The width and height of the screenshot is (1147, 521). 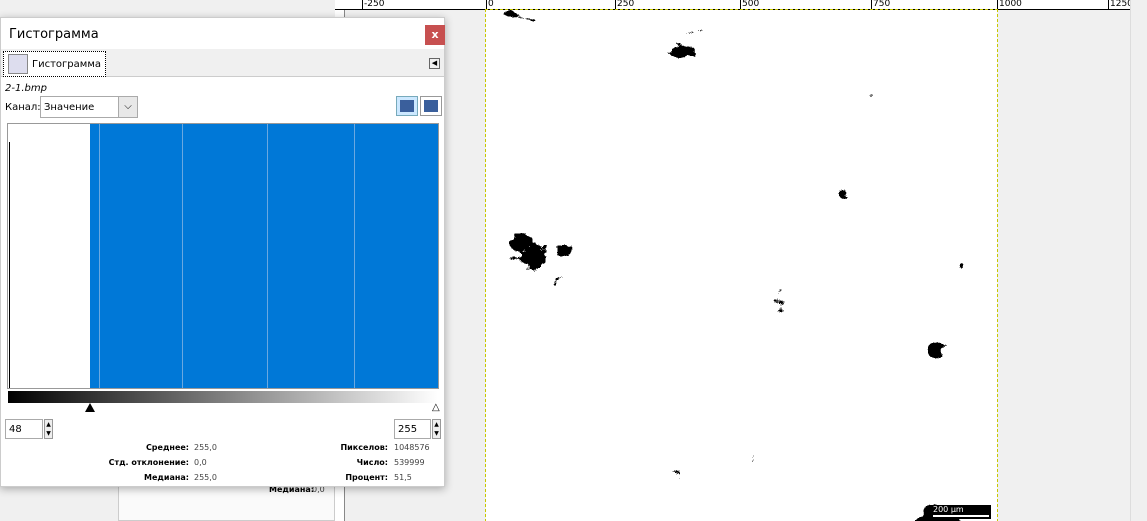 I want to click on log-histogram-icon, so click(x=431, y=106).